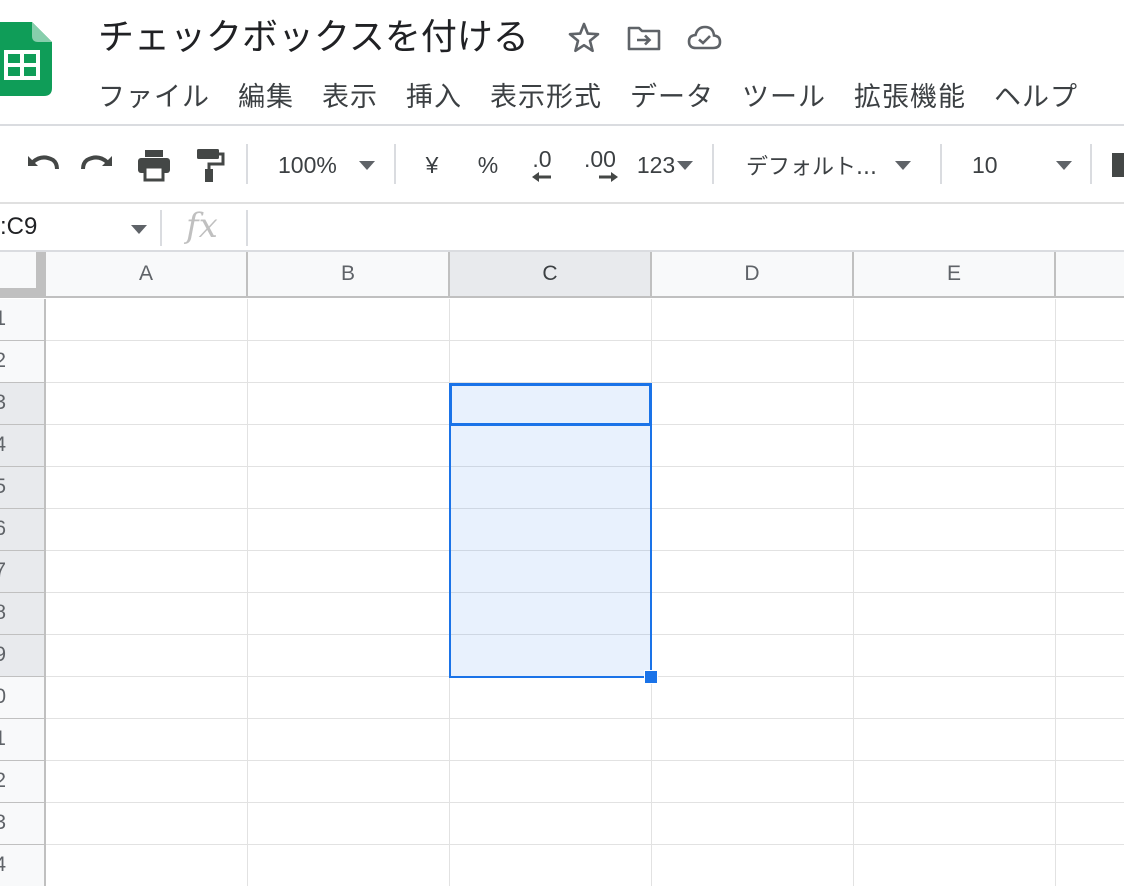  I want to click on currency-format-button: ¥, so click(432, 165).